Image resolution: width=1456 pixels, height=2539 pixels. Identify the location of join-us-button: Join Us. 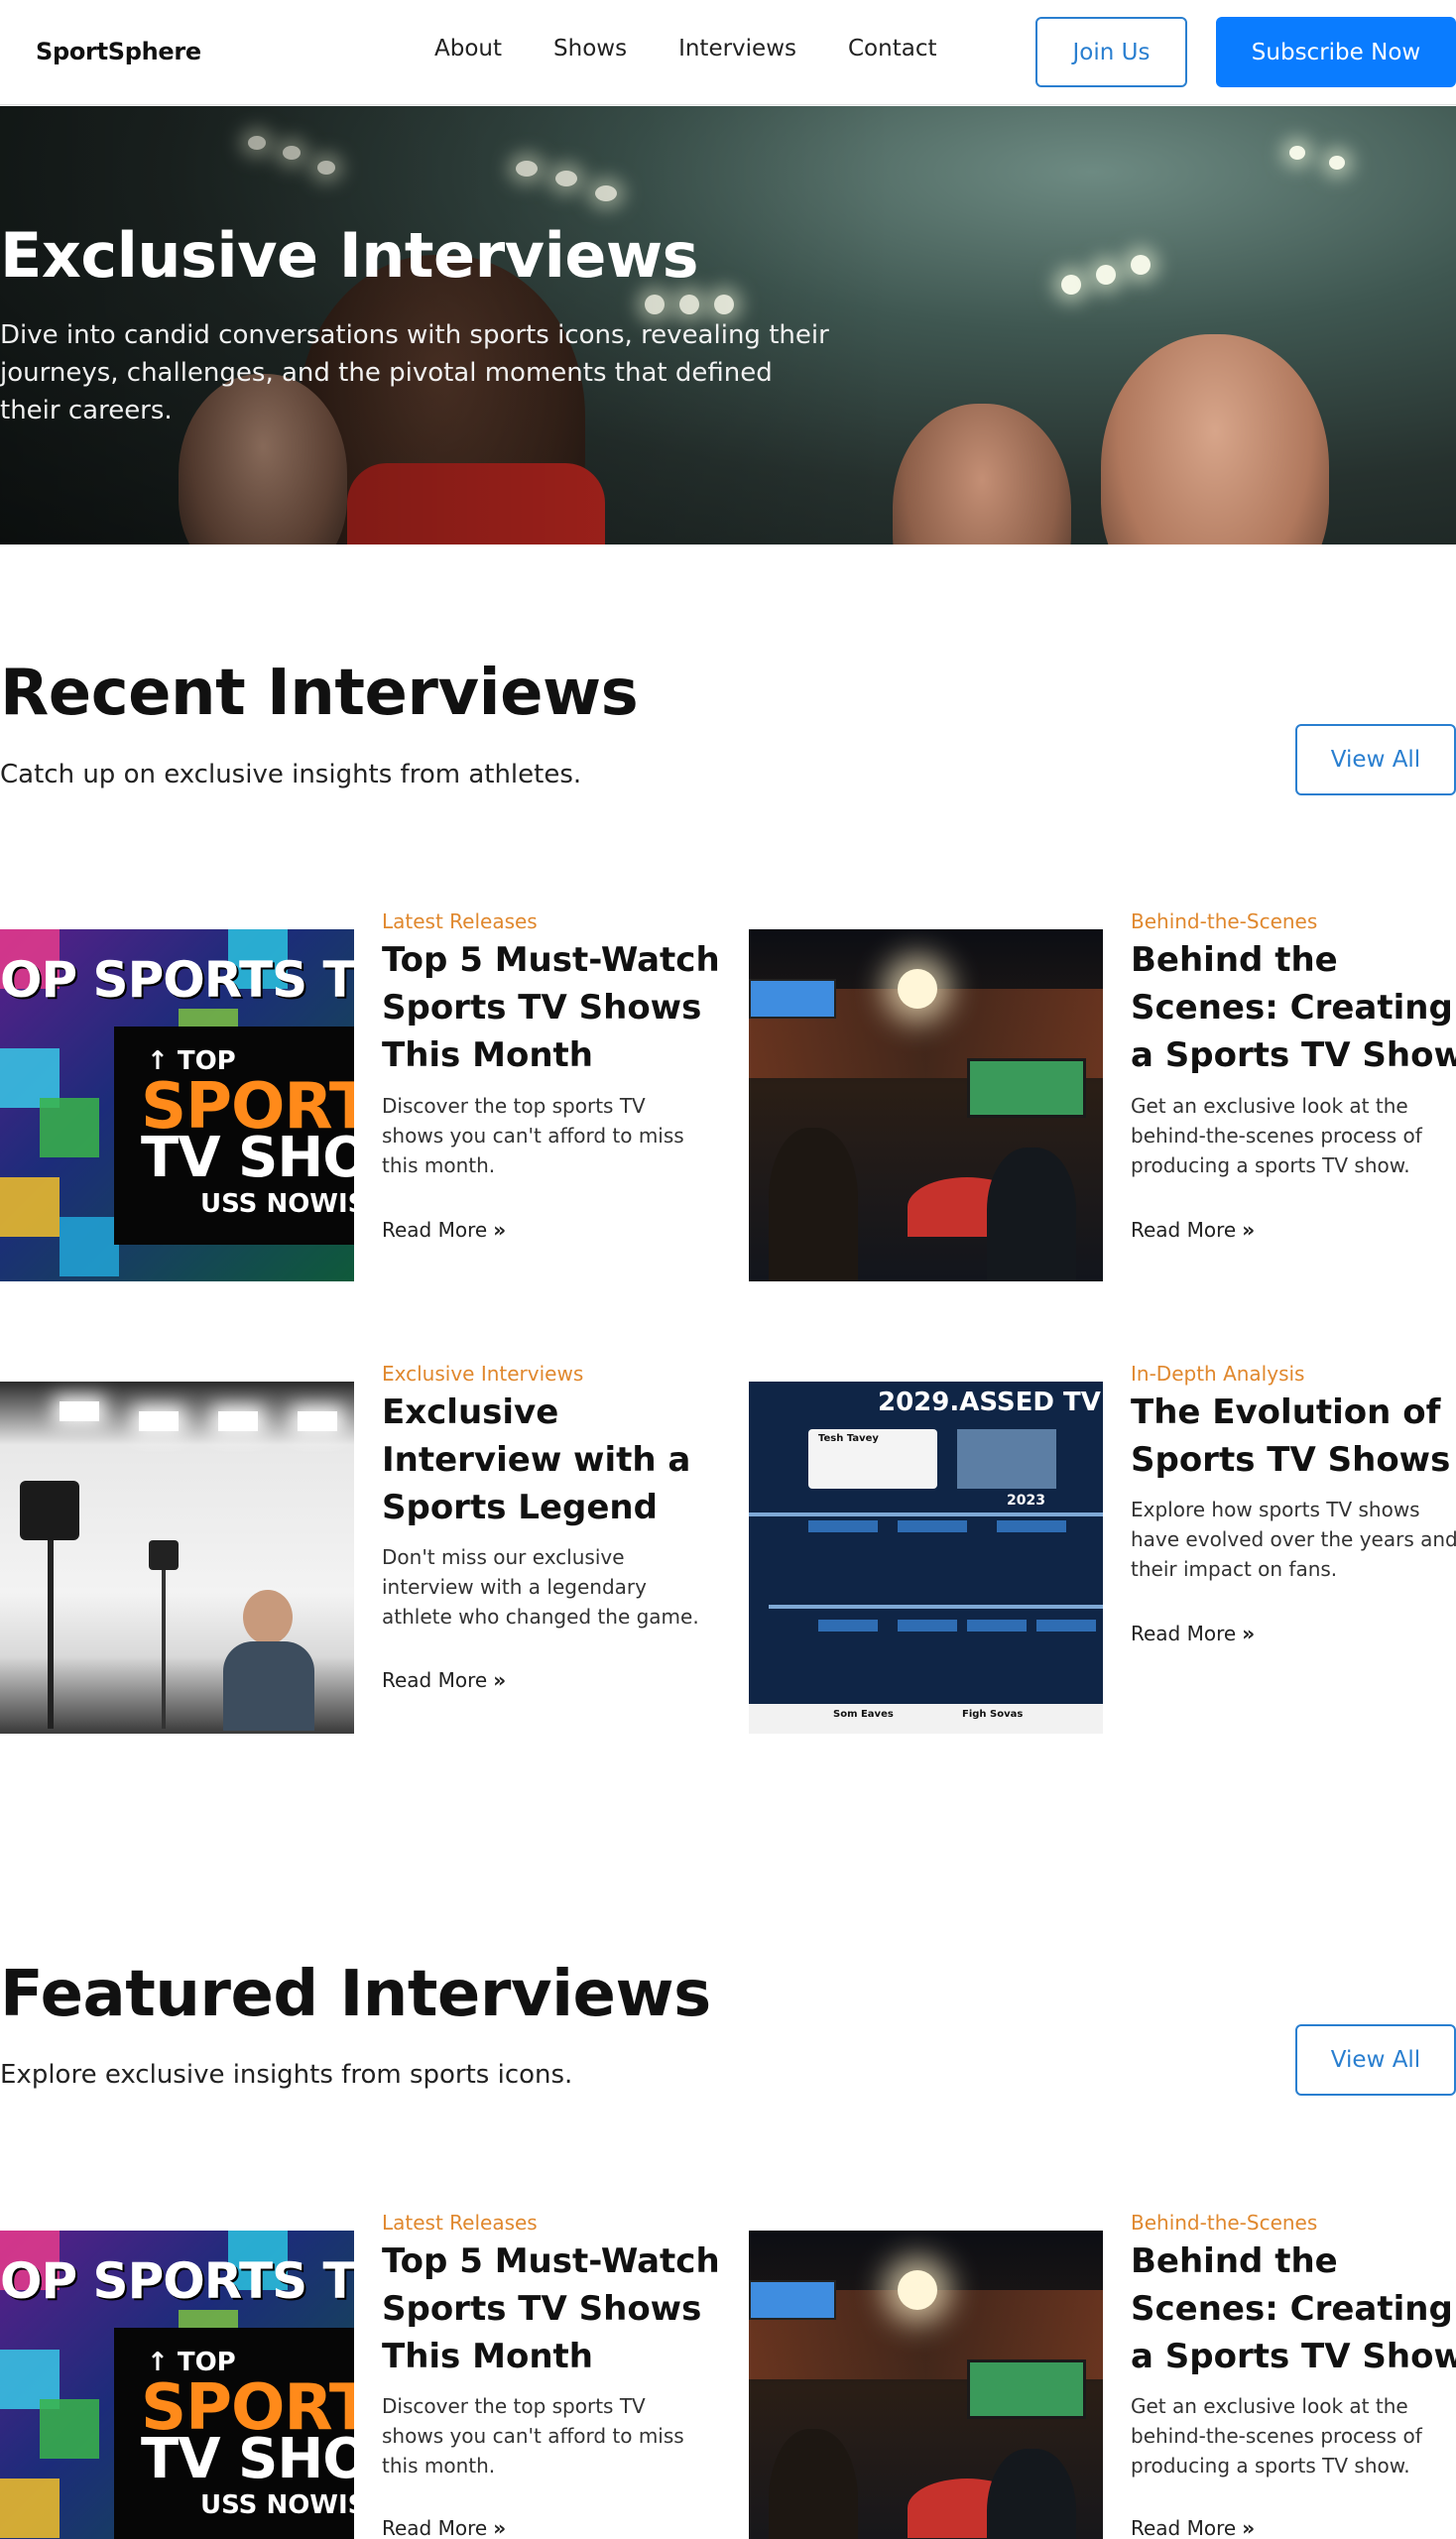
(1111, 52).